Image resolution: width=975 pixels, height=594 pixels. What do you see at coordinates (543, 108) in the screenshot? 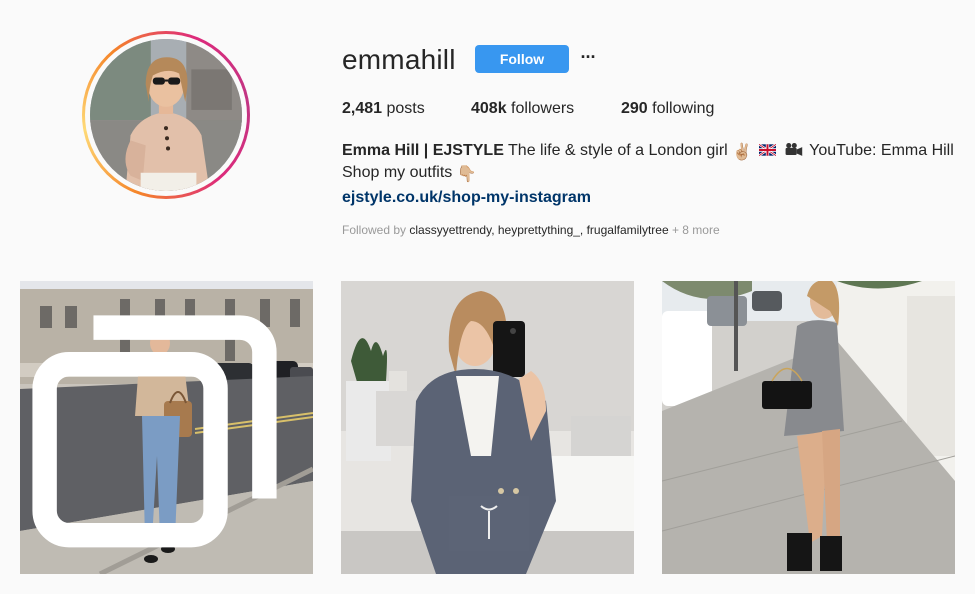
I see `followers-label: followers` at bounding box center [543, 108].